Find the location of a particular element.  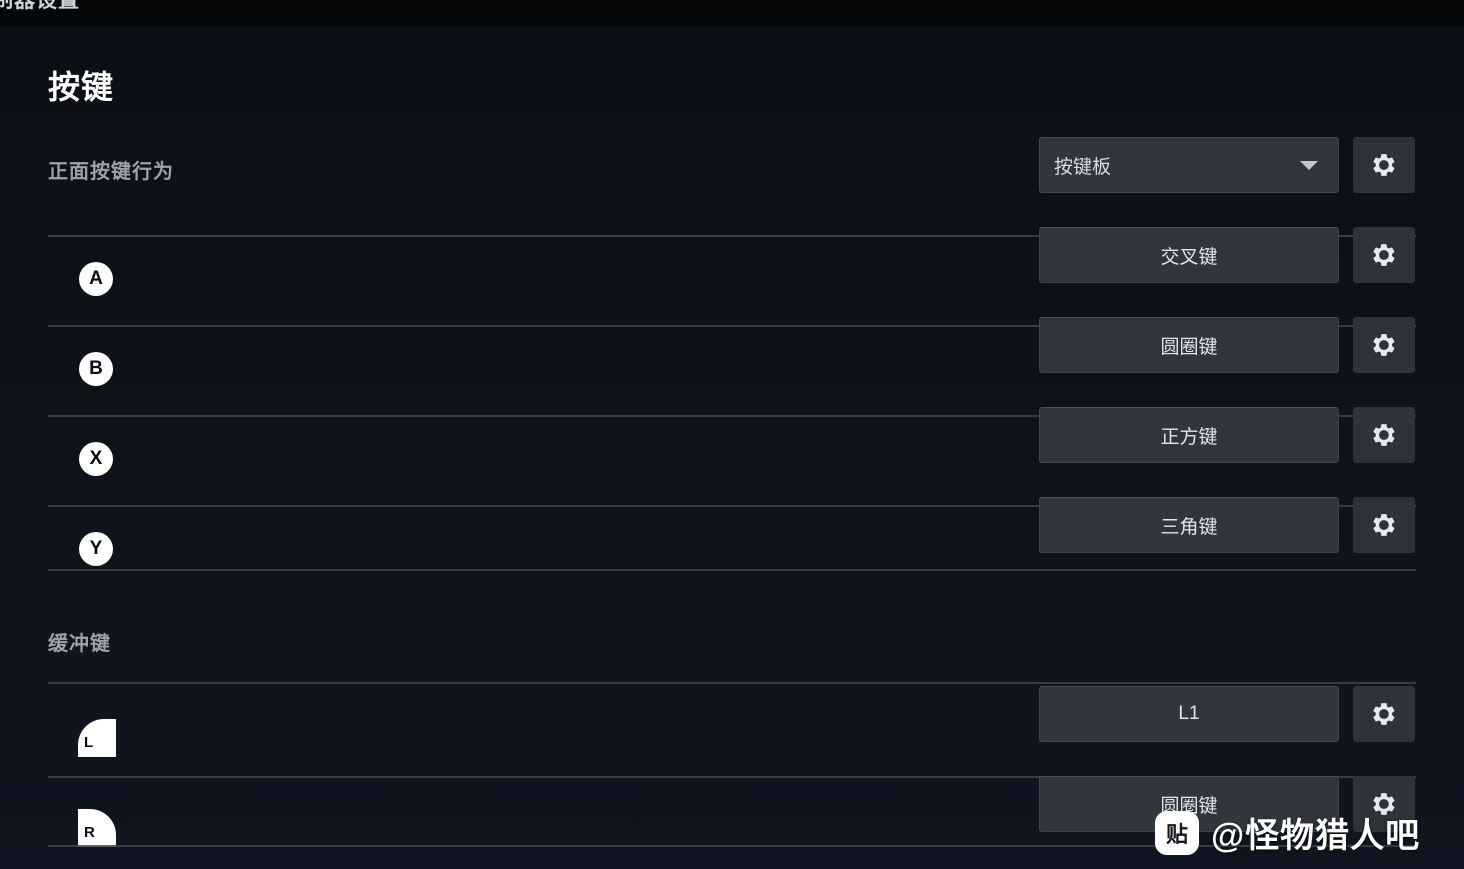

binding-button-b: 圆圈键 is located at coordinates (1189, 345).